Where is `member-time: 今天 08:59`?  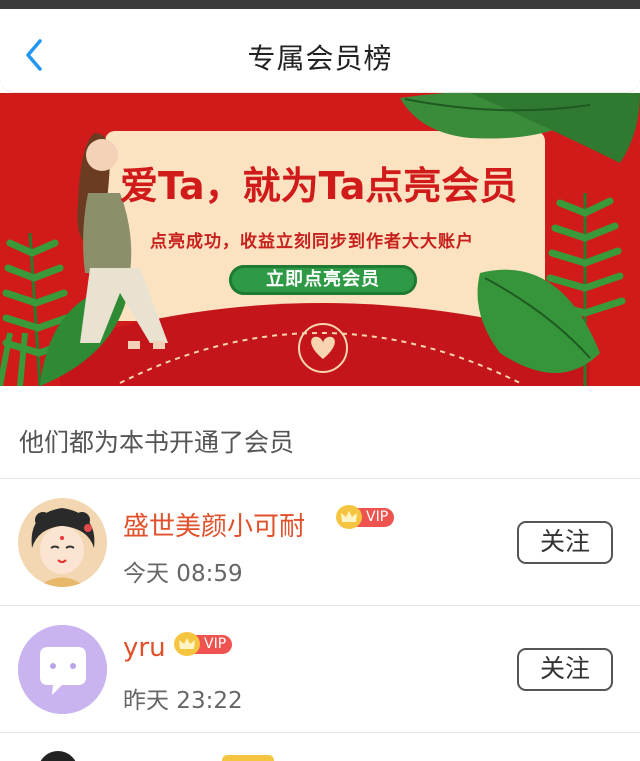
member-time: 今天 08:59 is located at coordinates (183, 574).